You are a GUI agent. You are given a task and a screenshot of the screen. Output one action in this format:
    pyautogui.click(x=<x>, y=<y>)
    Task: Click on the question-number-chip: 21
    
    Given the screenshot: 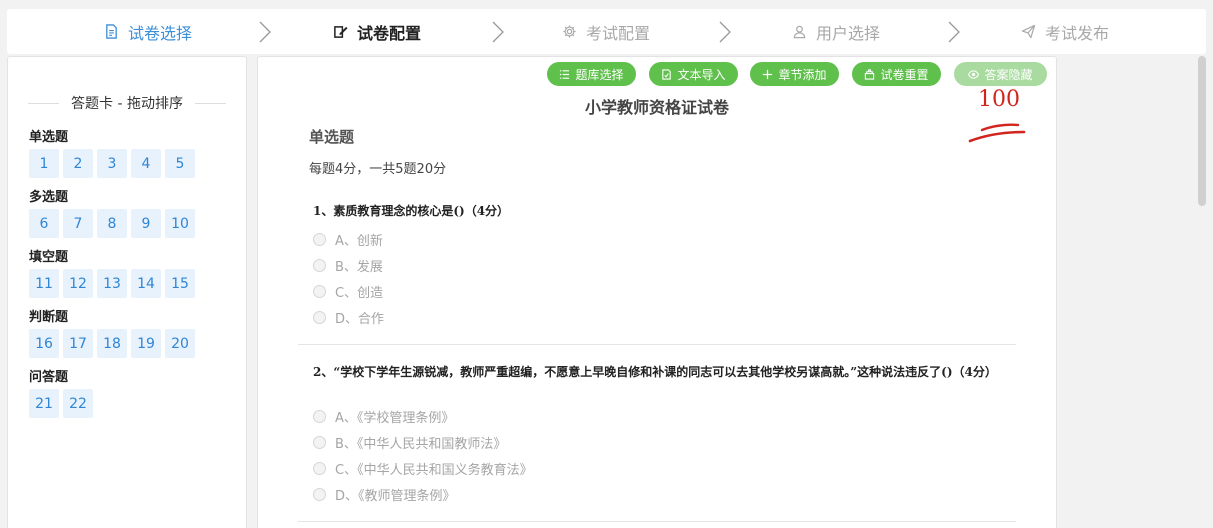 What is the action you would take?
    pyautogui.click(x=44, y=403)
    